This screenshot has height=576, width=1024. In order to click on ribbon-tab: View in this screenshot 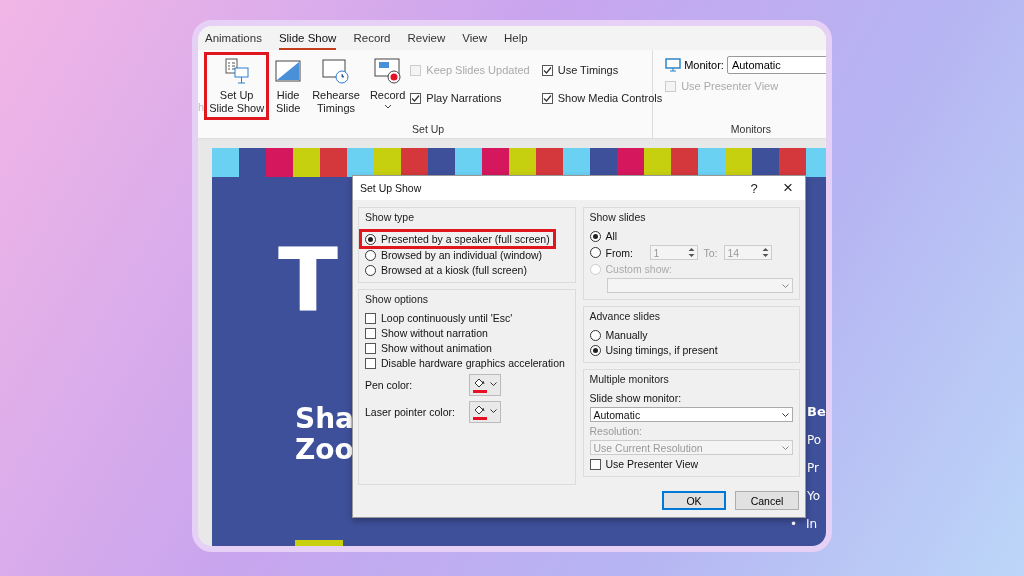, I will do `click(474, 41)`.